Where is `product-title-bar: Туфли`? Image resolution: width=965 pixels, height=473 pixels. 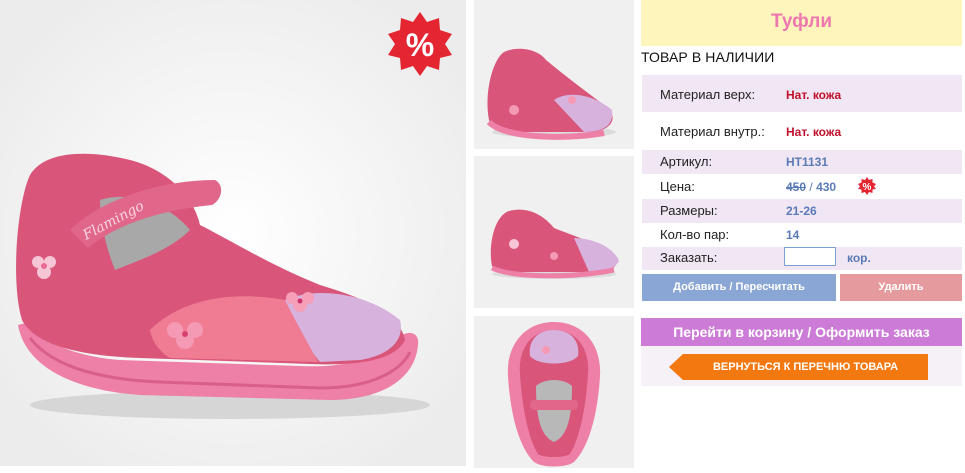 product-title-bar: Туфли is located at coordinates (801, 23).